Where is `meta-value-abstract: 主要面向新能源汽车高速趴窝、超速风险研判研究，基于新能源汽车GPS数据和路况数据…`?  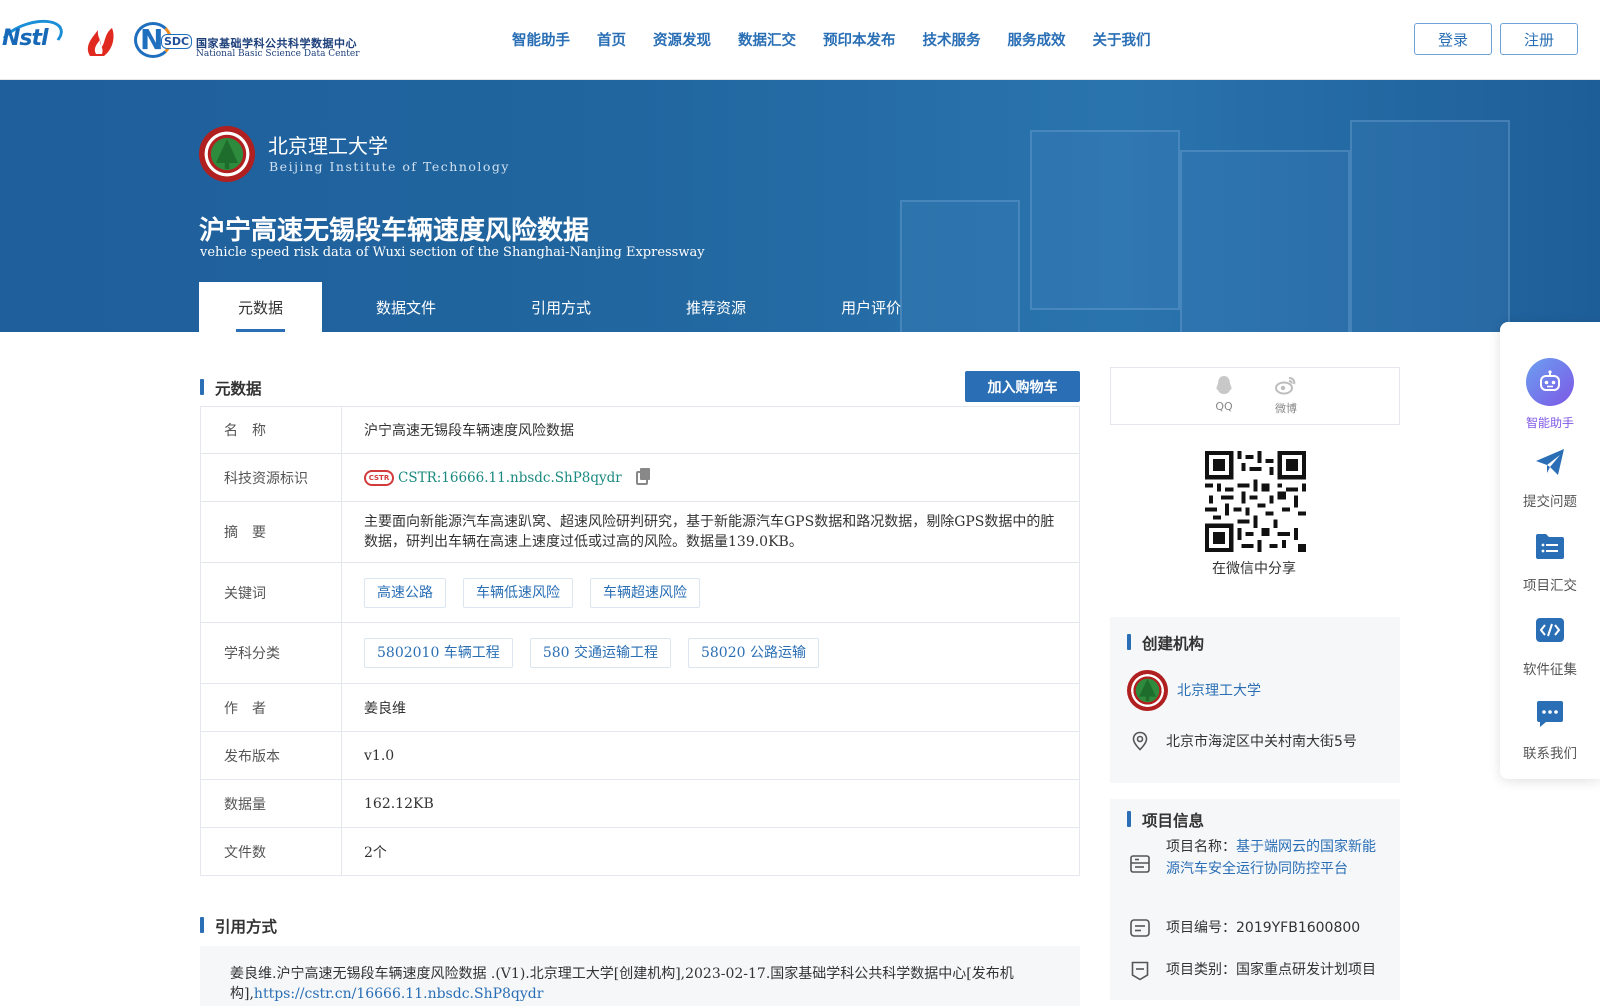 meta-value-abstract: 主要面向新能源汽车高速趴窝、超速风险研判研究，基于新能源汽车GPS数据和路况数据… is located at coordinates (709, 532).